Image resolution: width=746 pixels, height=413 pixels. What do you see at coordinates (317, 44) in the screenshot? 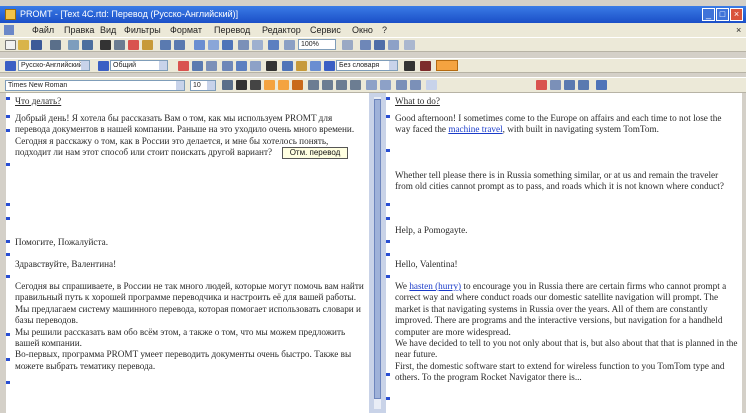
I see `zoom-select: 100%` at bounding box center [317, 44].